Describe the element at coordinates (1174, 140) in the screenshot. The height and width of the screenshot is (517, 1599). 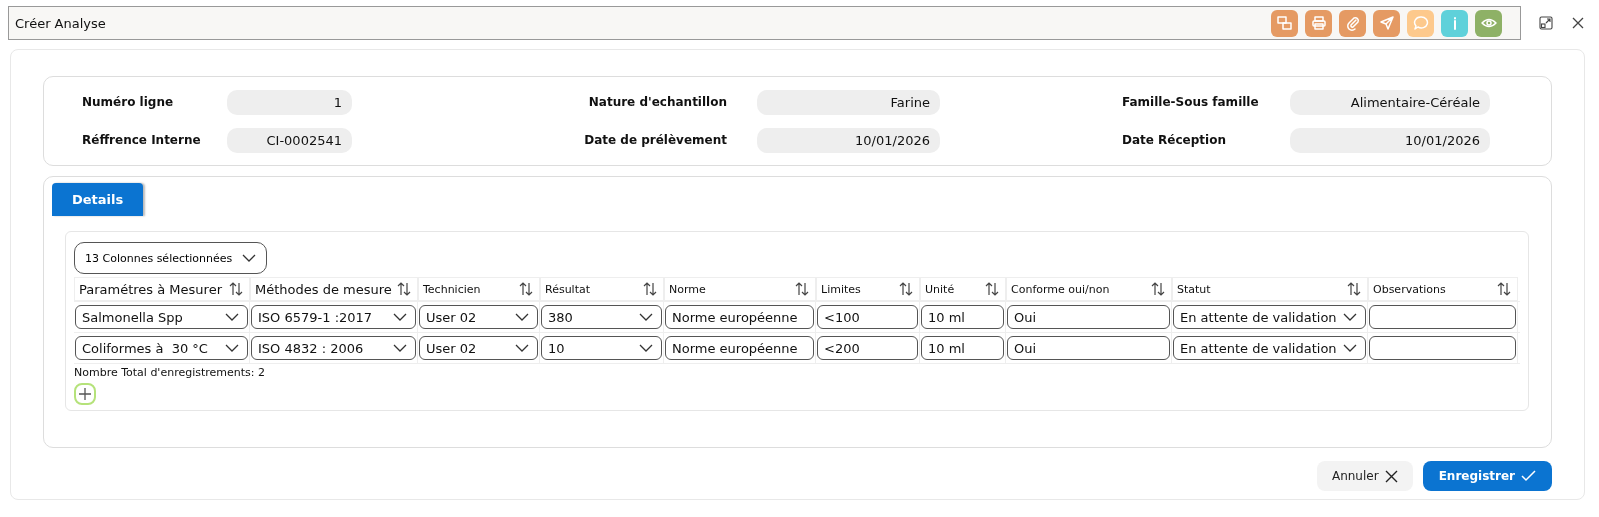
I see `field-label: Date Réception` at that location.